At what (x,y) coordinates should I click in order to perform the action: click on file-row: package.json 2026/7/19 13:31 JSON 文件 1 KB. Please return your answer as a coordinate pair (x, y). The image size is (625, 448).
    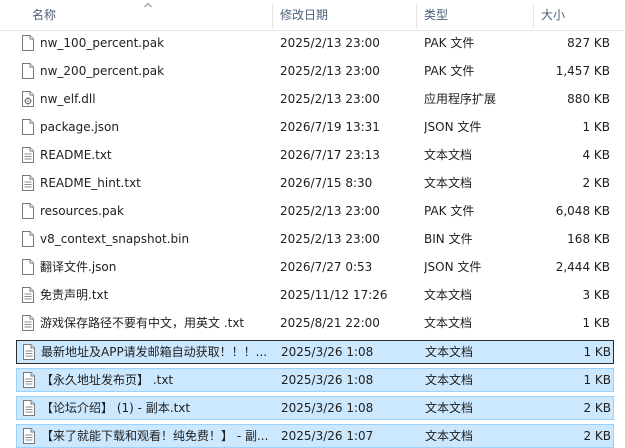
    Looking at the image, I should click on (315, 128).